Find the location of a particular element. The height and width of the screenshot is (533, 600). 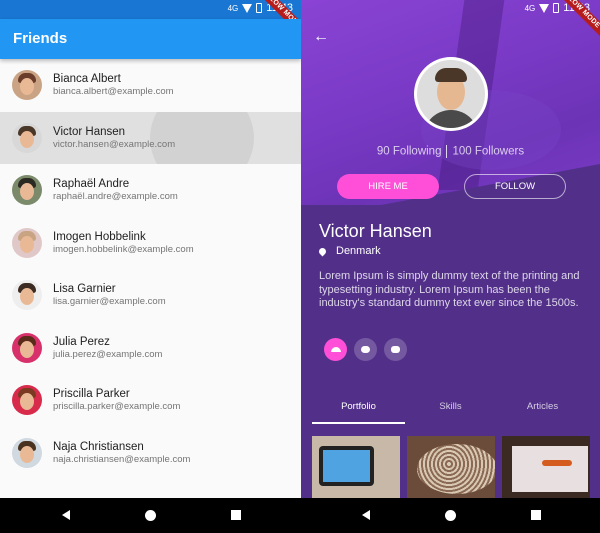

tab-articles: Articles is located at coordinates (542, 407).